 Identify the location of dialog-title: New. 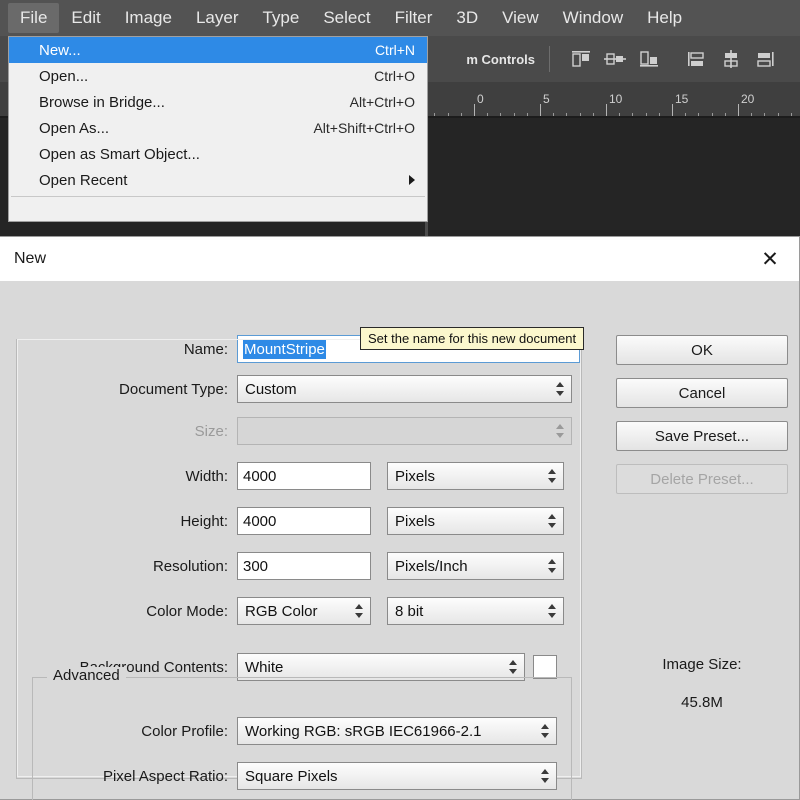
(30, 258).